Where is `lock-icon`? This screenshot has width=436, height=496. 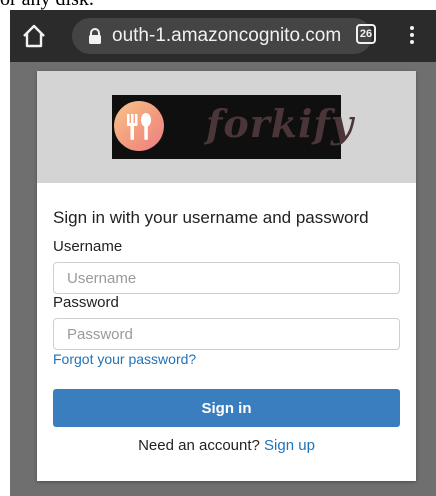 lock-icon is located at coordinates (95, 36).